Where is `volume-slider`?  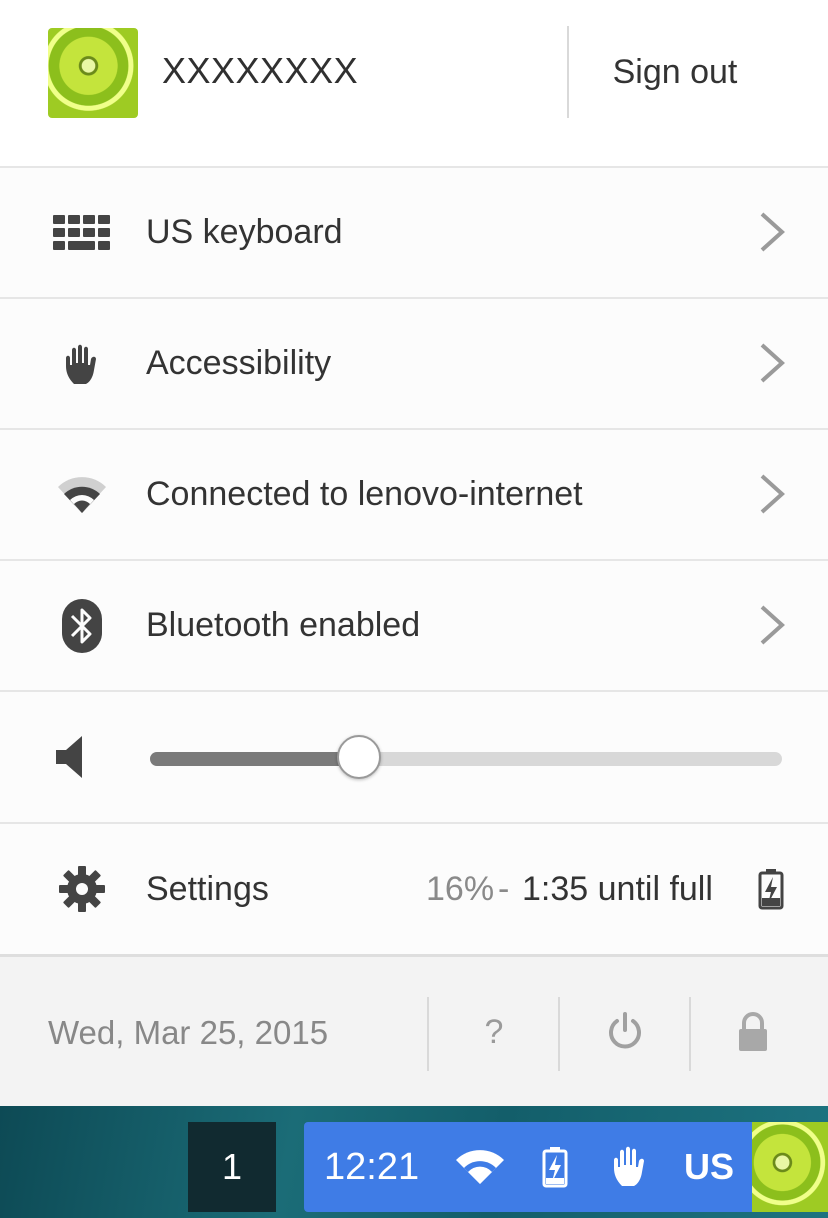 volume-slider is located at coordinates (466, 757).